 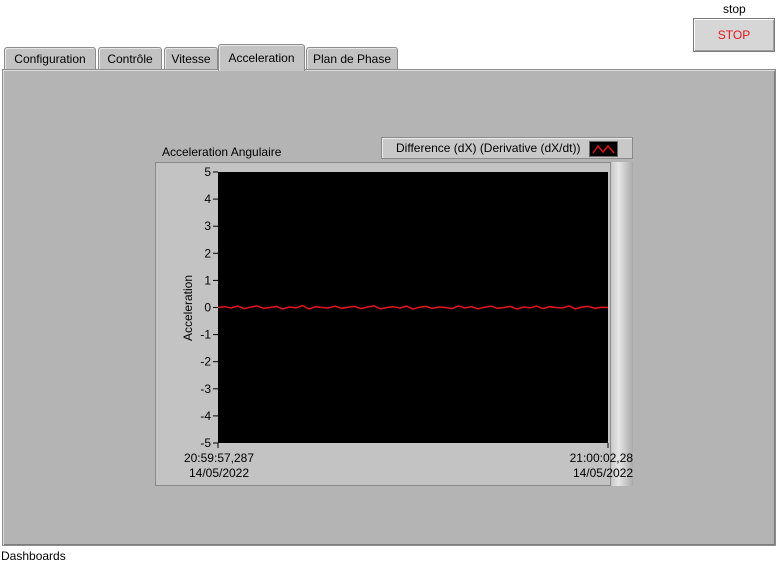 I want to click on y-tick-label: 2, so click(x=207, y=253).